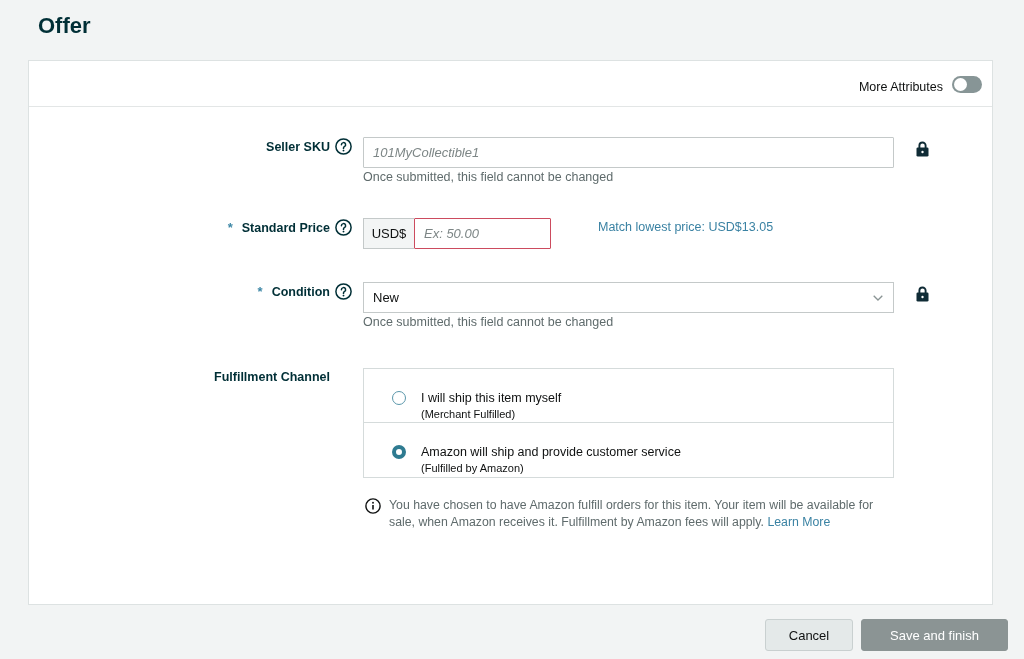 The image size is (1024, 659). Describe the element at coordinates (272, 377) in the screenshot. I see `field-label: Fulfillment Channel` at that location.